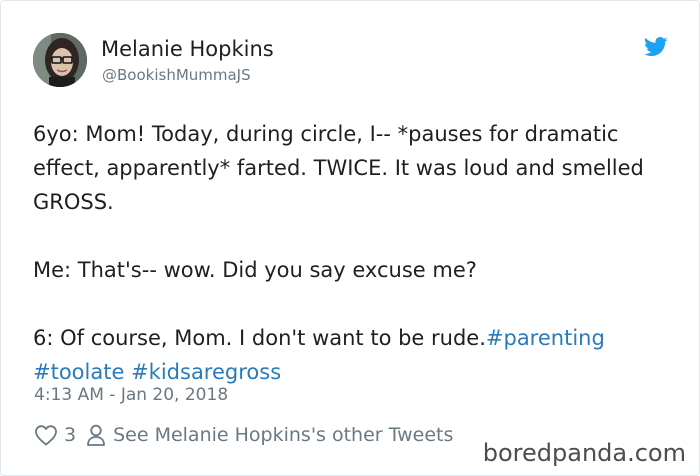 The height and width of the screenshot is (476, 700). Describe the element at coordinates (78, 372) in the screenshot. I see `hashtag-toolate: #toolate` at that location.